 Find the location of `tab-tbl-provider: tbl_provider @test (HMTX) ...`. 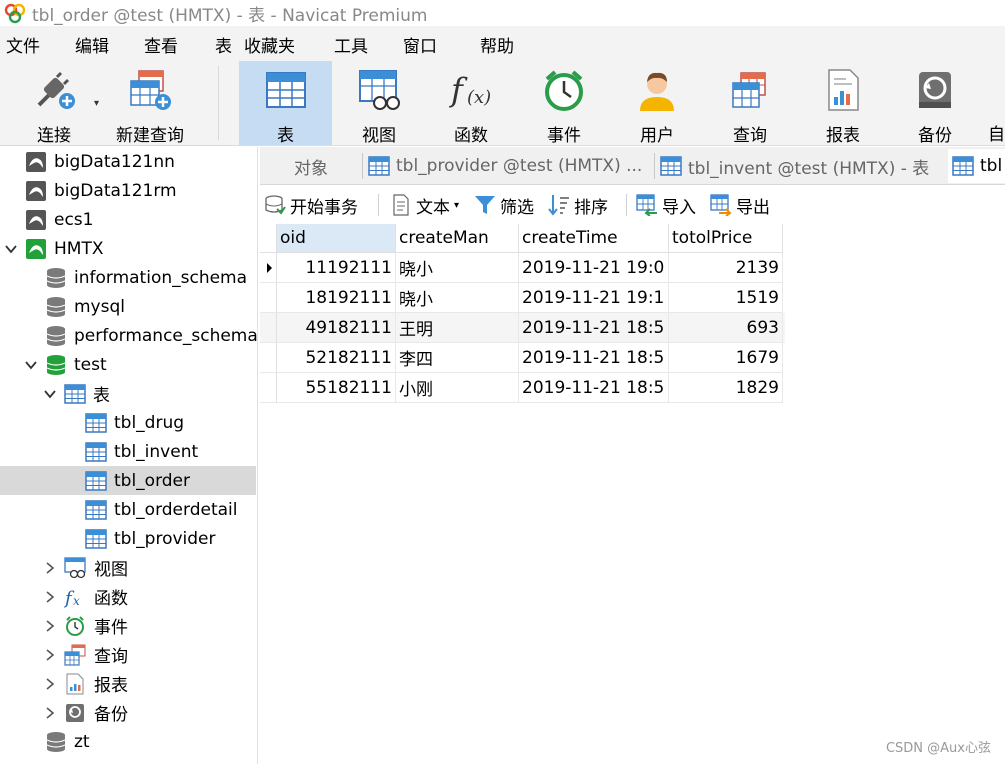

tab-tbl-provider: tbl_provider @test (HMTX) ... is located at coordinates (509, 166).